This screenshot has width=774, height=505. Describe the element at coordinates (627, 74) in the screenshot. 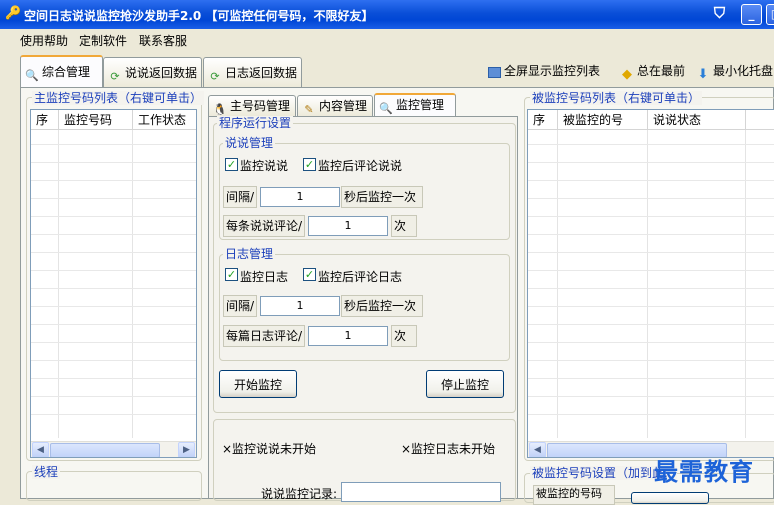

I see `pin-icon: ◆` at that location.